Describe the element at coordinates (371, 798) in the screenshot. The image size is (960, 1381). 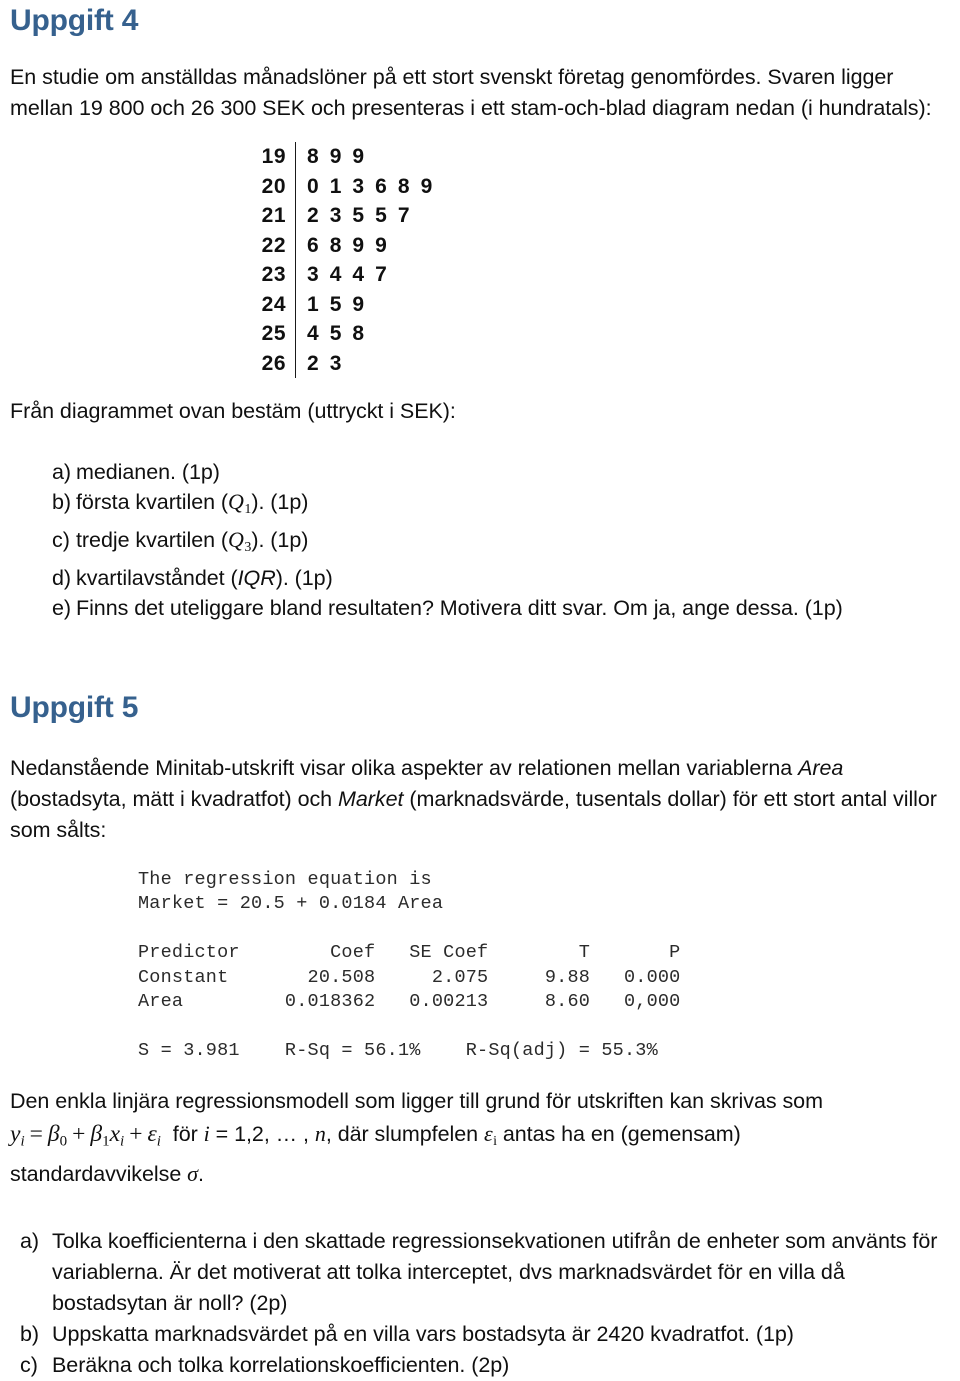
I see `variable-market-name: Market` at that location.